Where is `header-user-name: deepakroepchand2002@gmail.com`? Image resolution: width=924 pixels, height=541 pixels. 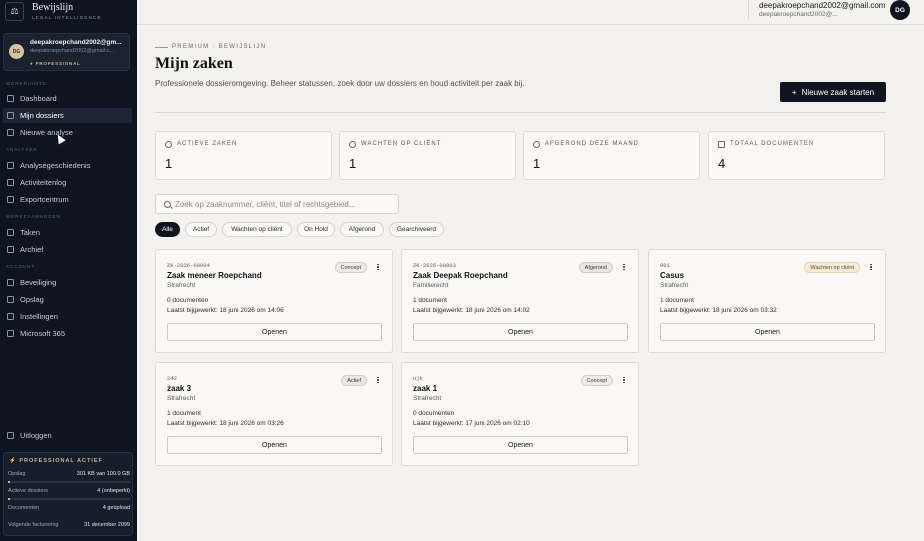 header-user-name: deepakroepchand2002@gmail.com is located at coordinates (822, 5).